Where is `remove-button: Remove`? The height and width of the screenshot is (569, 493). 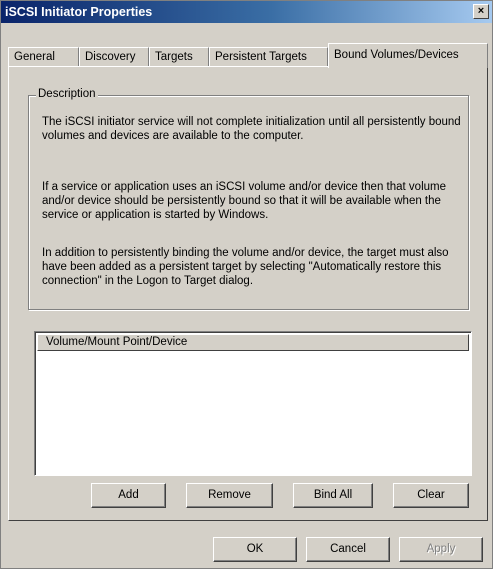 remove-button: Remove is located at coordinates (229, 495).